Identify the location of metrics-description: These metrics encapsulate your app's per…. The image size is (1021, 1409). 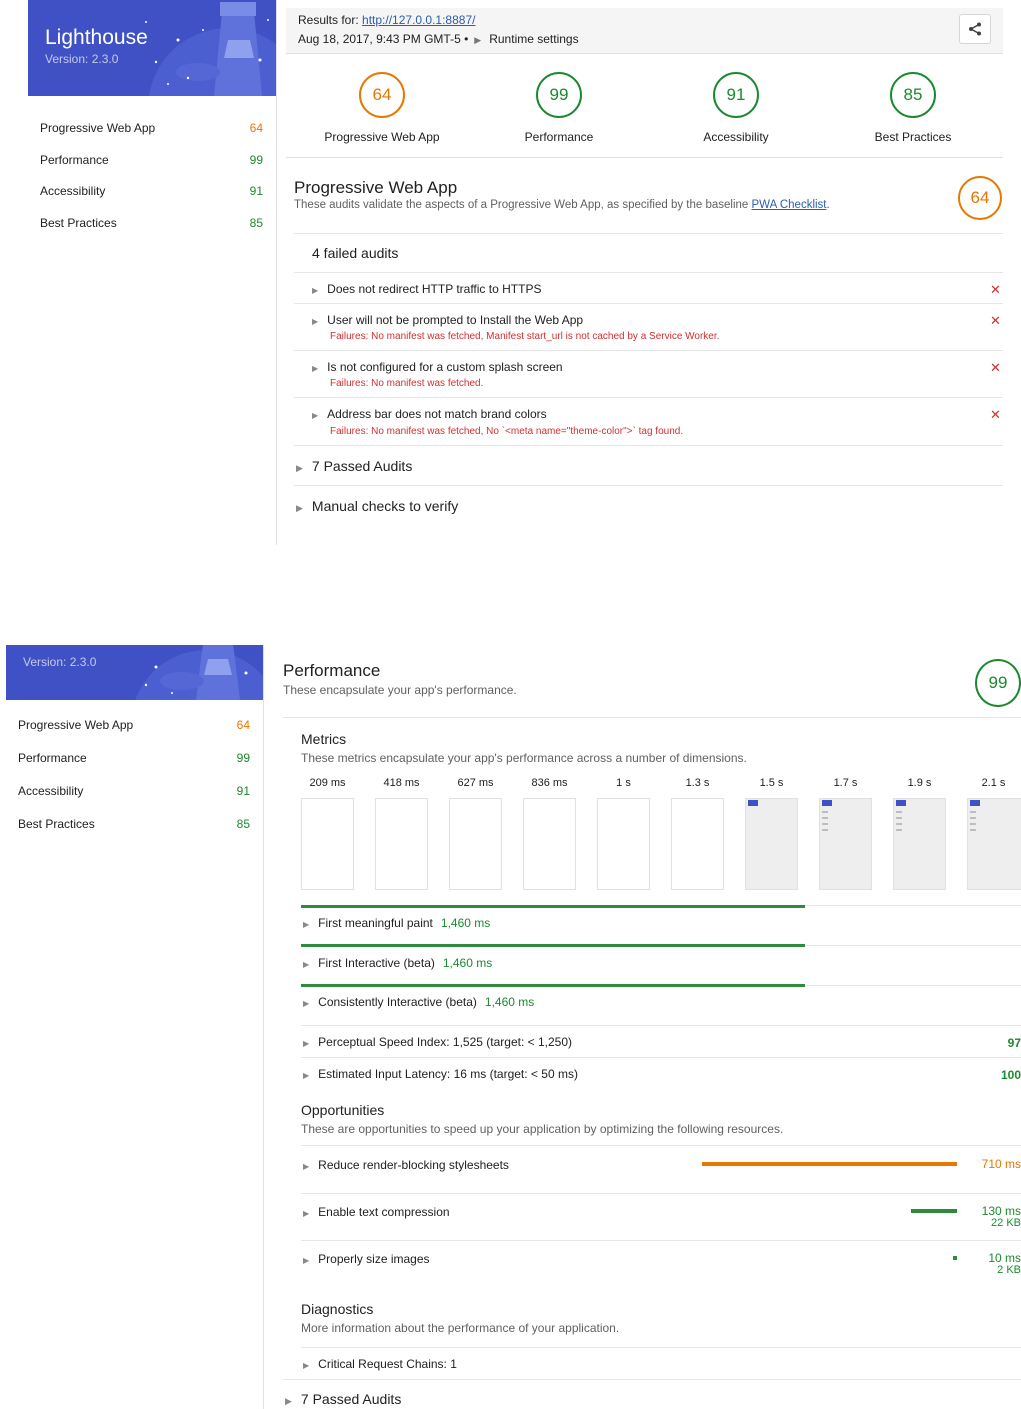
(524, 758).